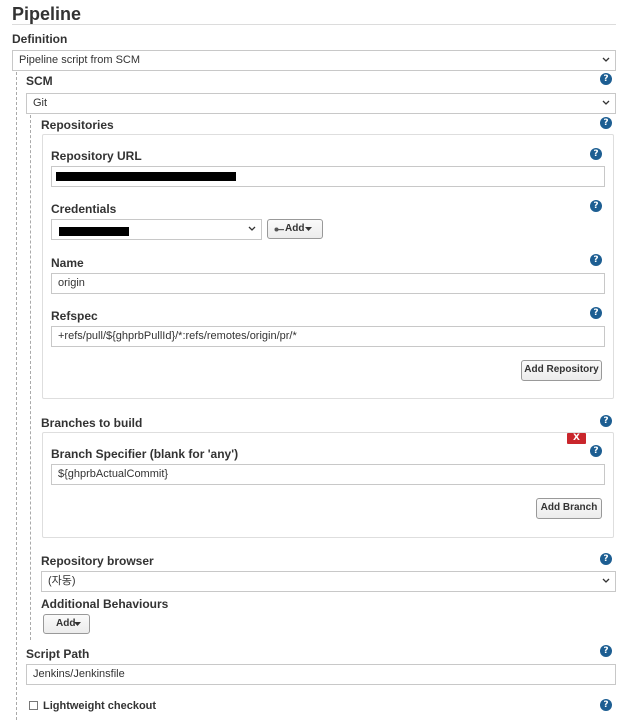 Image resolution: width=626 pixels, height=720 pixels. Describe the element at coordinates (145, 454) in the screenshot. I see `branch-specifier-label: Branch Specifier (blank for 'any')` at that location.